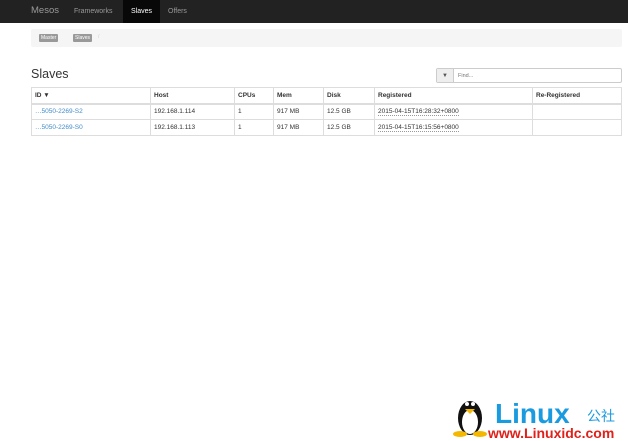 This screenshot has width=628, height=441. I want to click on breadcrumb: Master / Slaves, so click(326, 38).